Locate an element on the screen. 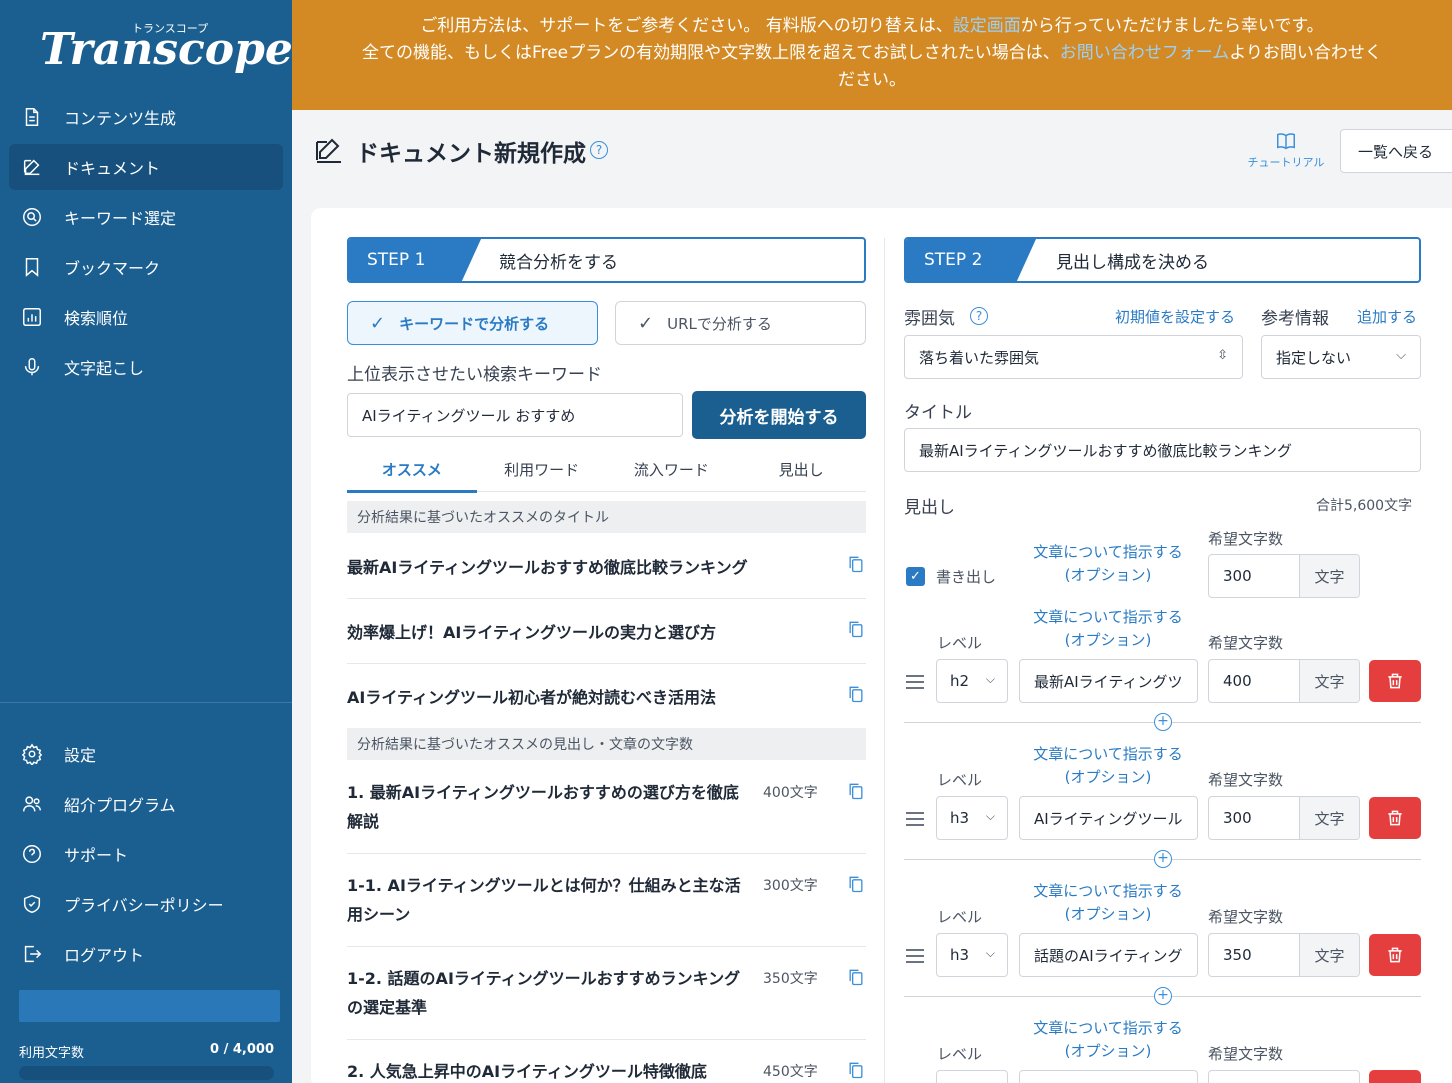  analyze-by-url-button: ✓ URLで分析する is located at coordinates (740, 323).